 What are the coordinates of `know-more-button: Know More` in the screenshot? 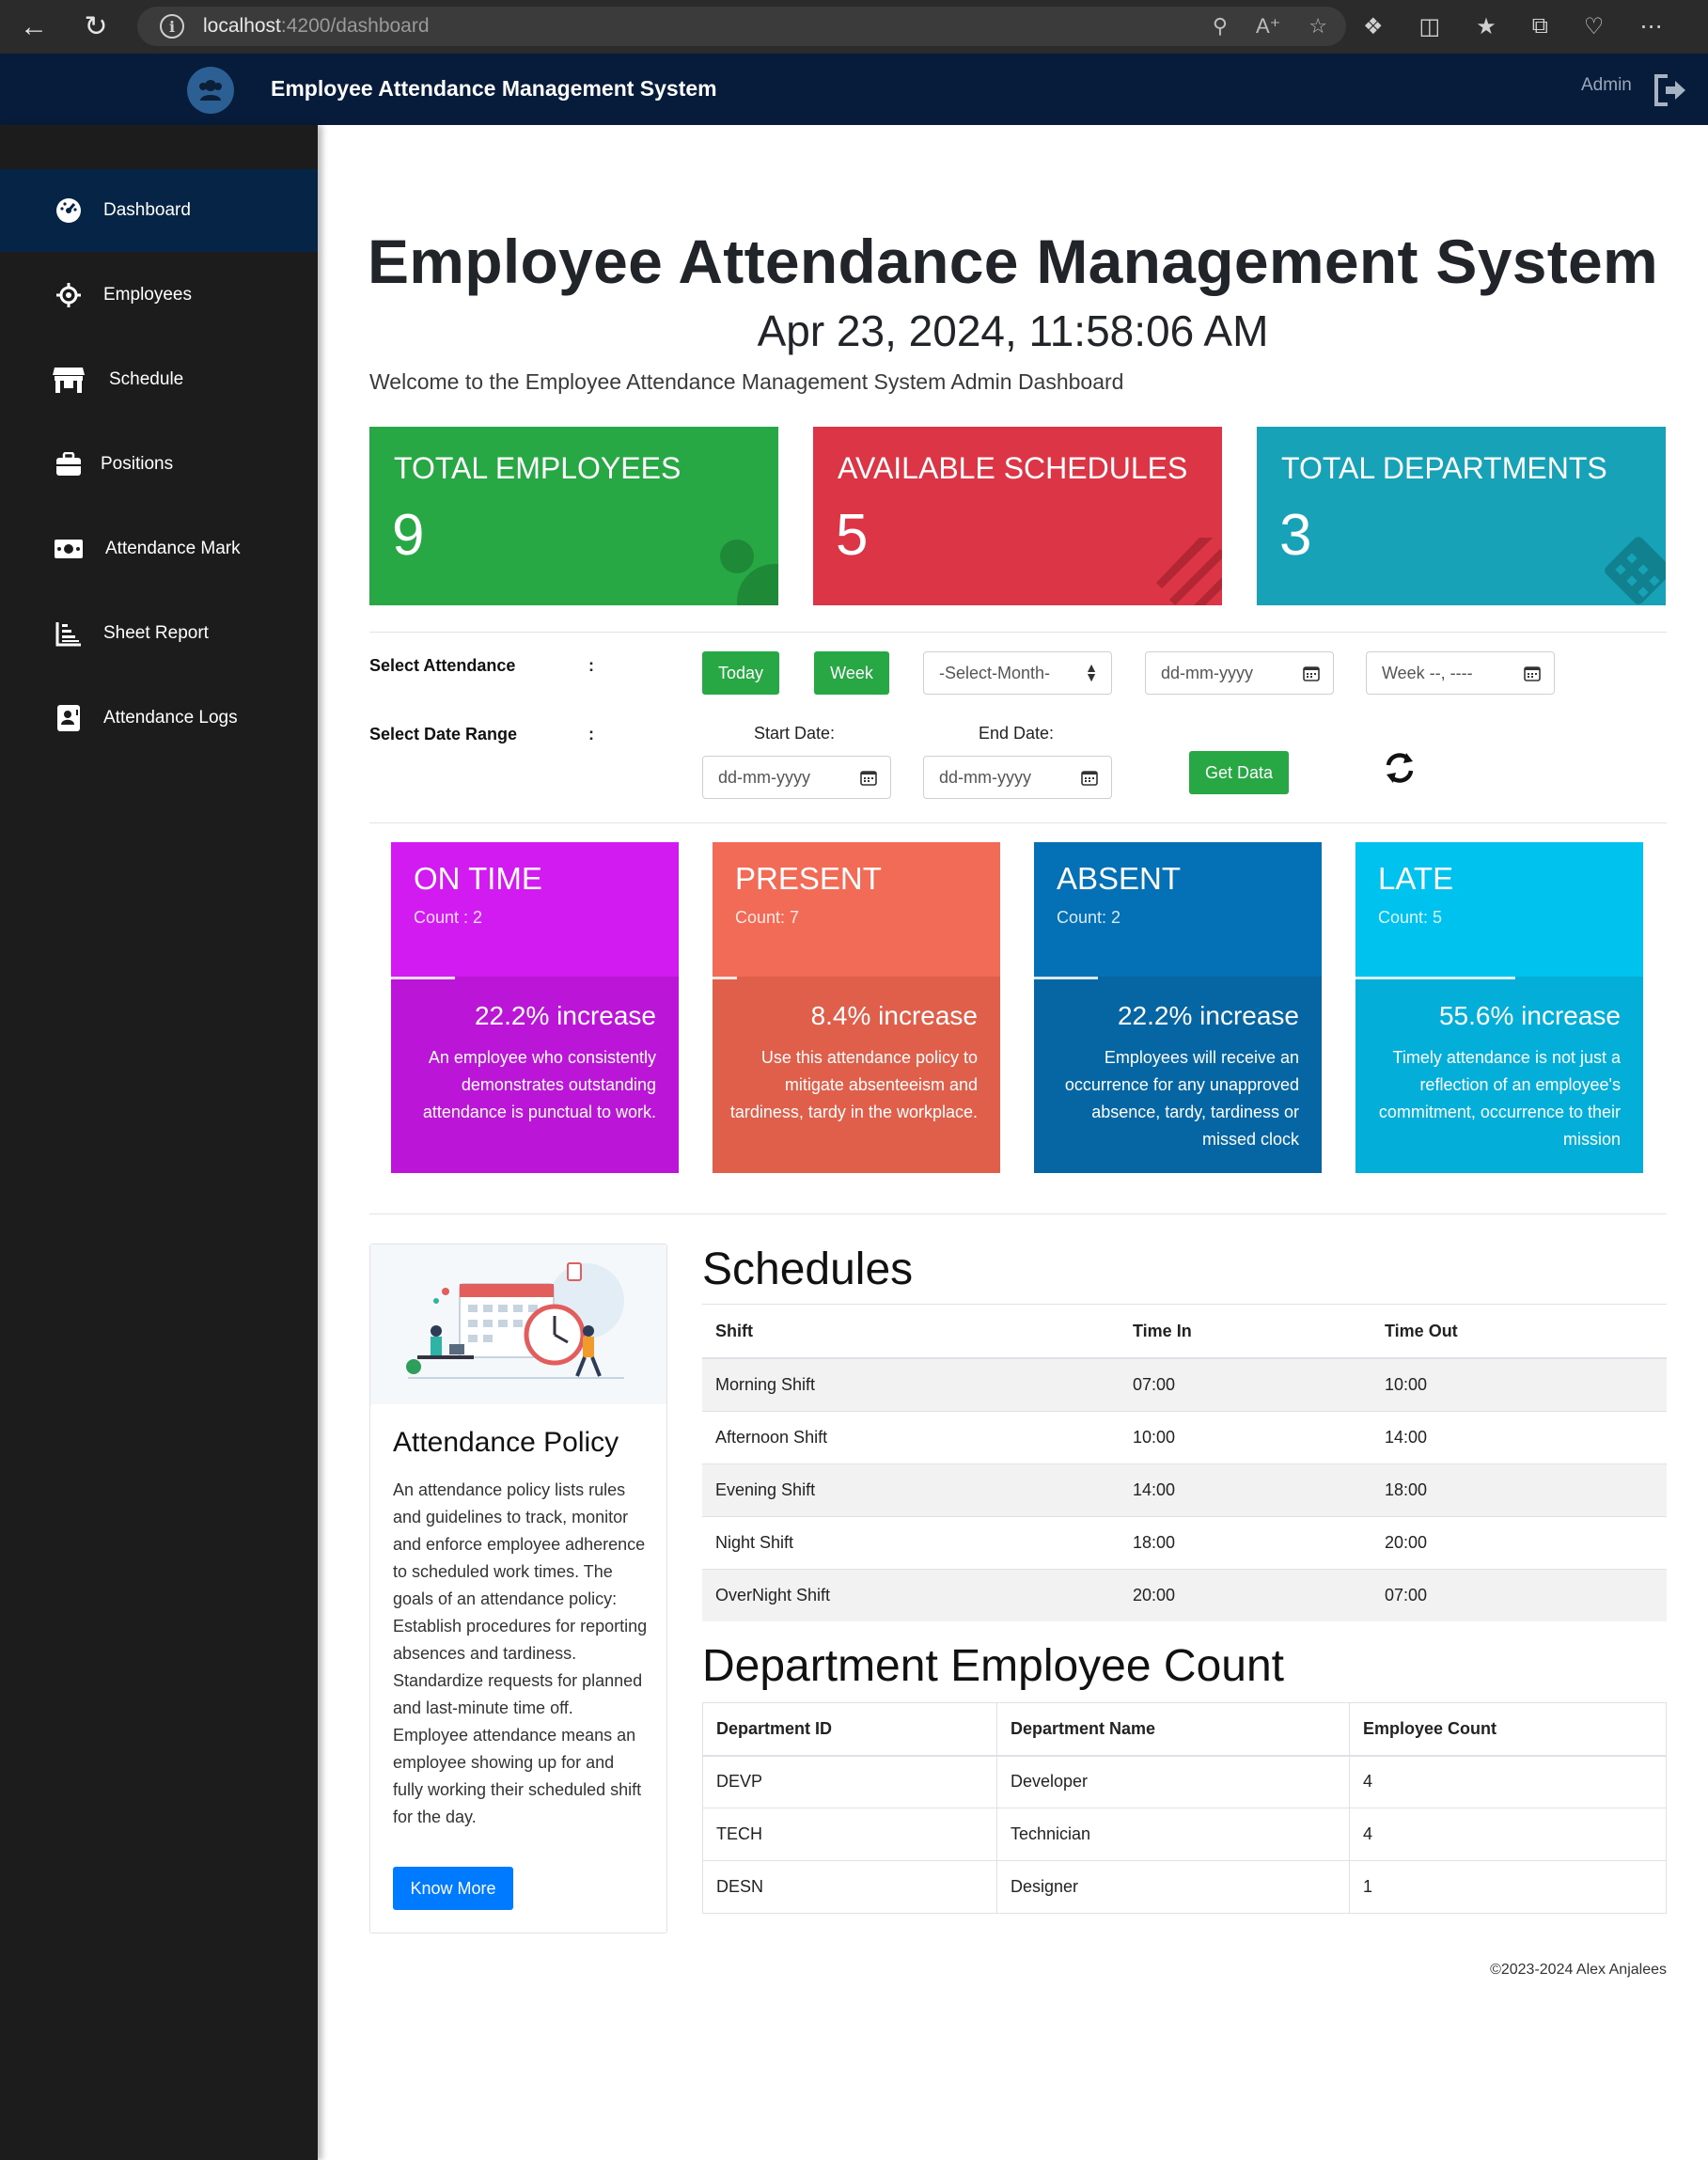 It's located at (453, 1888).